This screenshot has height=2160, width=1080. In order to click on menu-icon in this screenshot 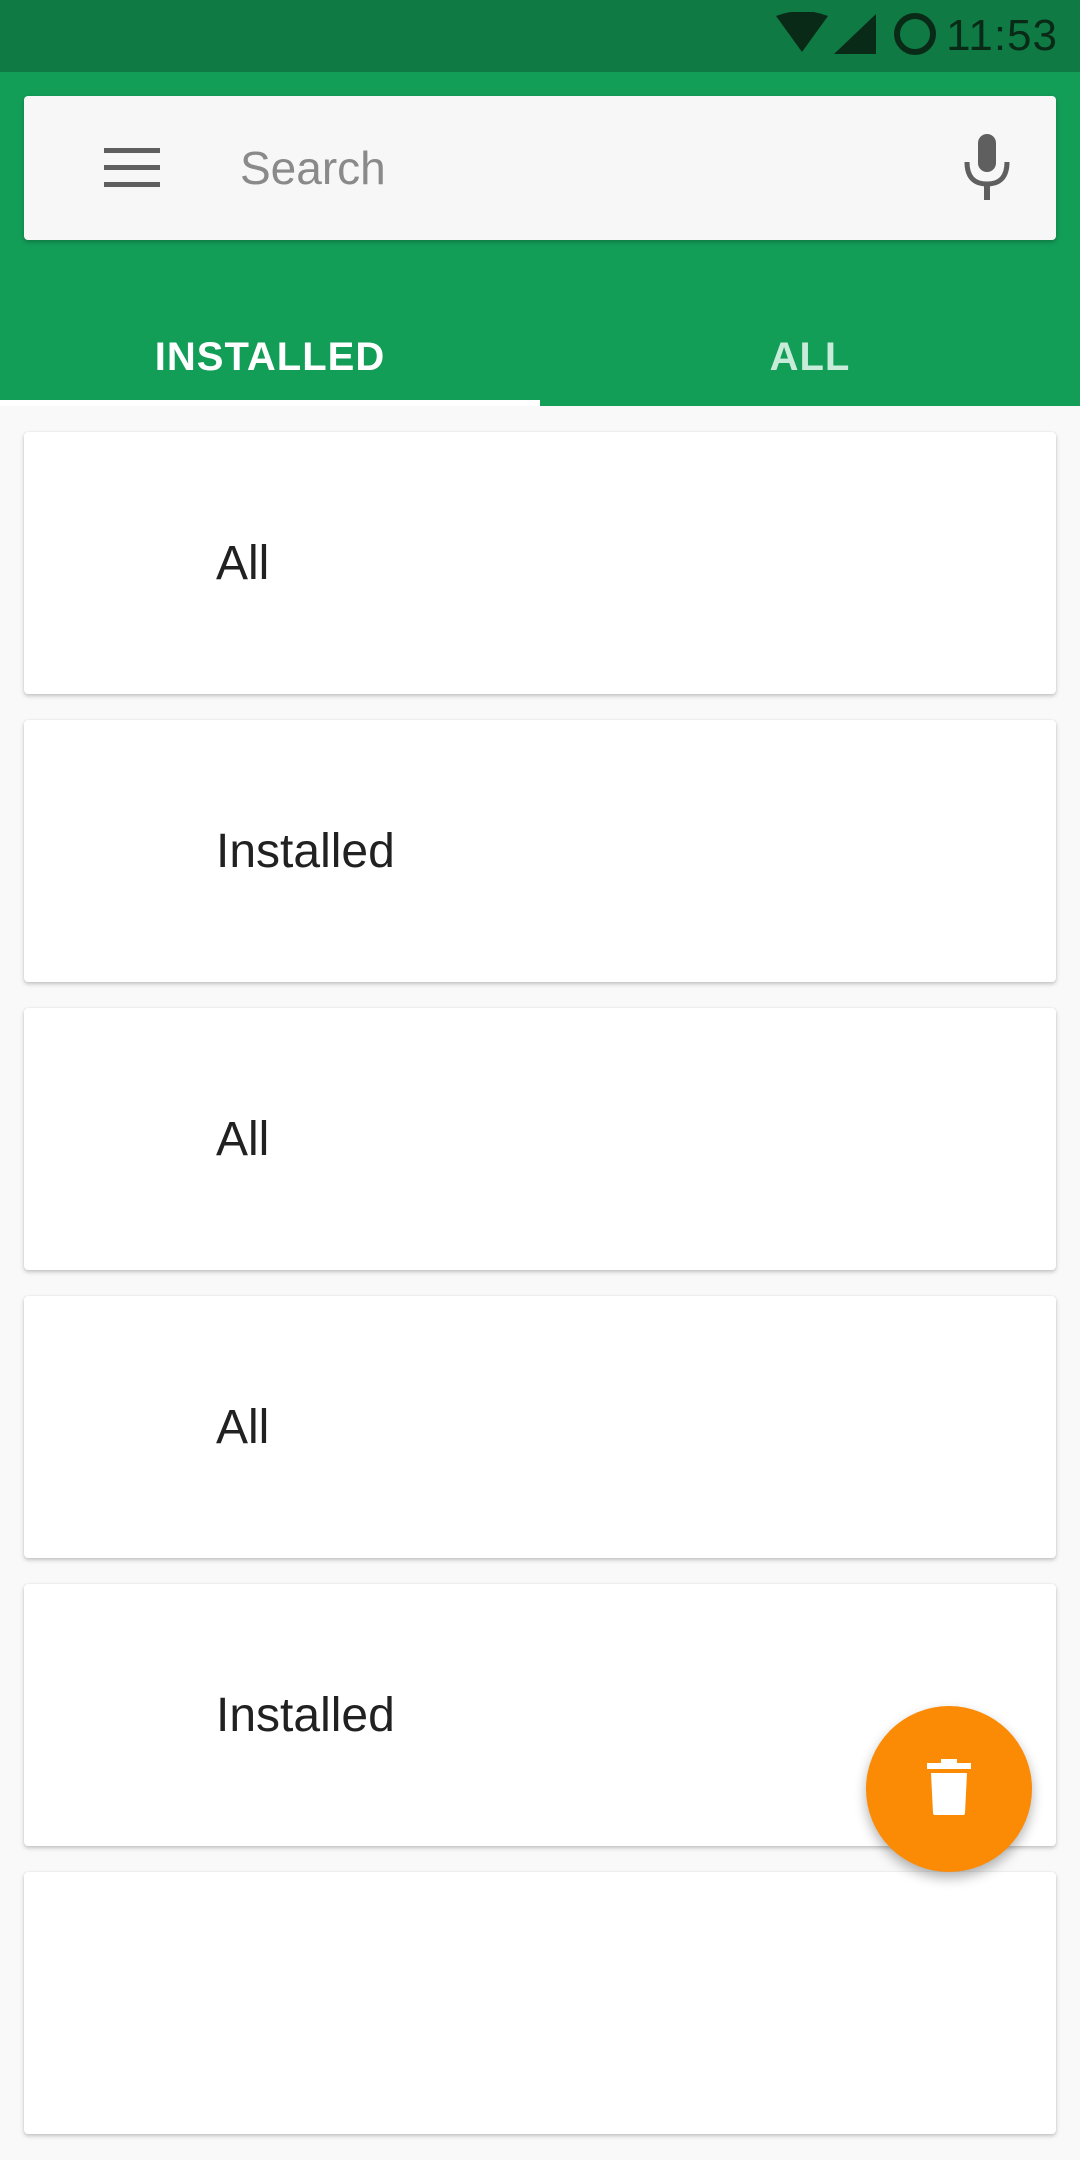, I will do `click(132, 168)`.